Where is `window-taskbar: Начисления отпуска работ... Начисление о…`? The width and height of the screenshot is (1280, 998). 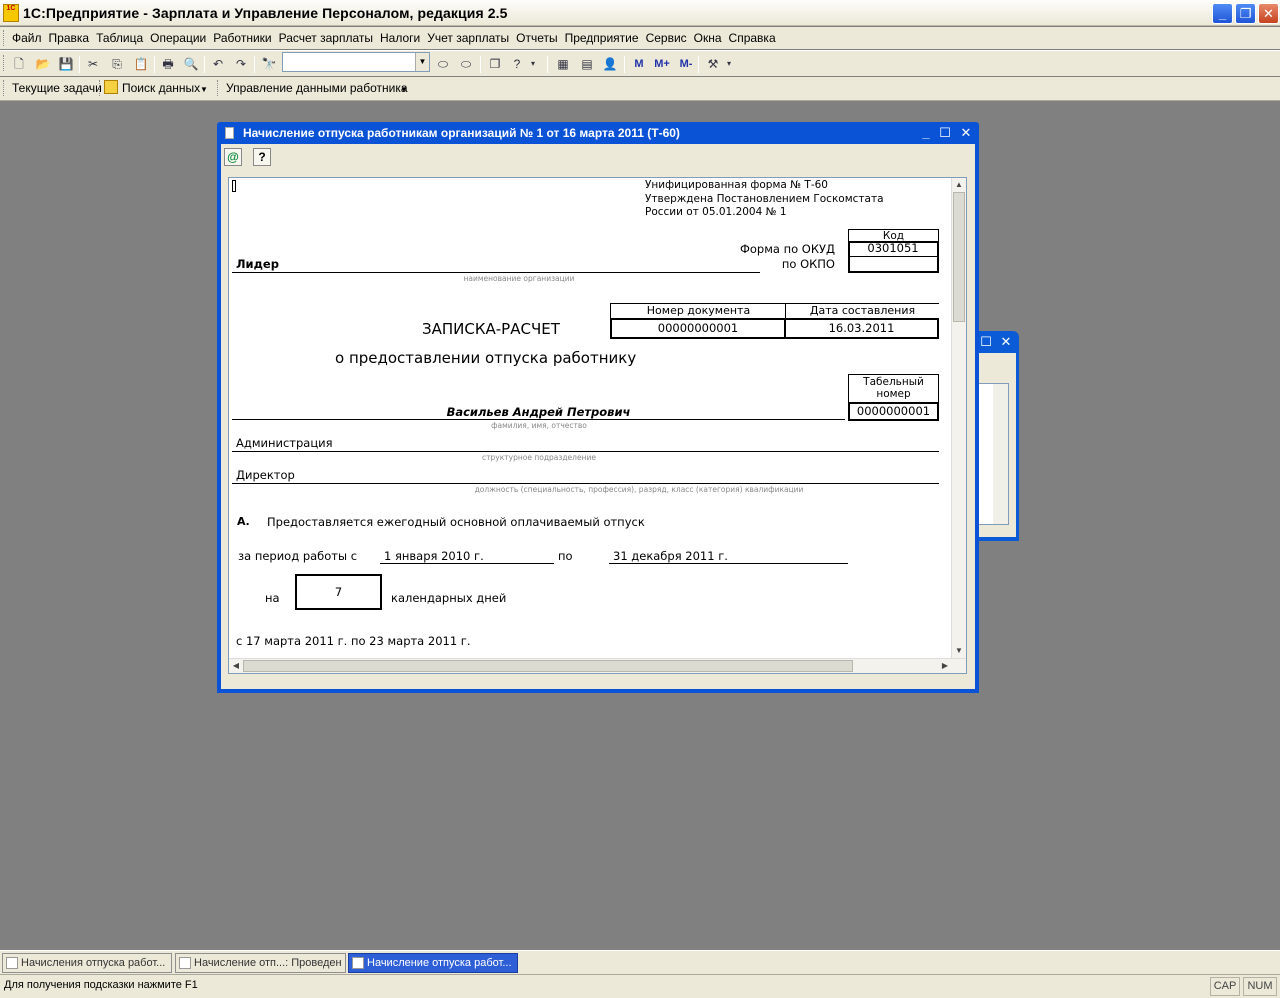 window-taskbar: Начисления отпуска работ... Начисление о… is located at coordinates (640, 962).